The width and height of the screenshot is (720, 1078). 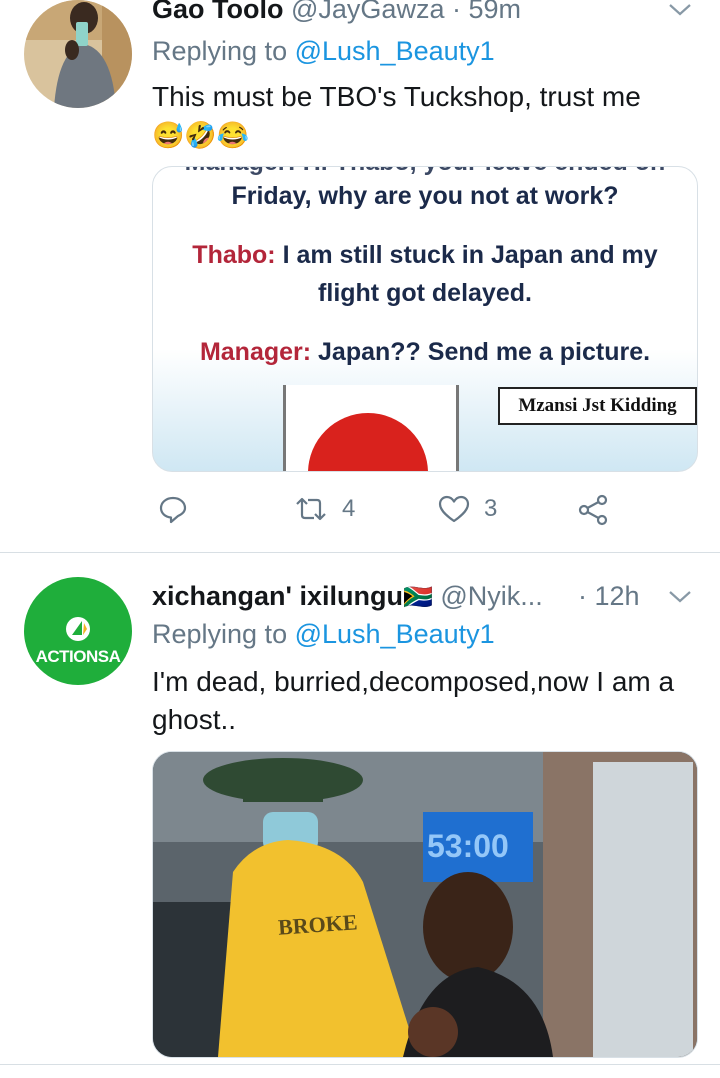 I want to click on actionsa-logo-icon, so click(x=78, y=629).